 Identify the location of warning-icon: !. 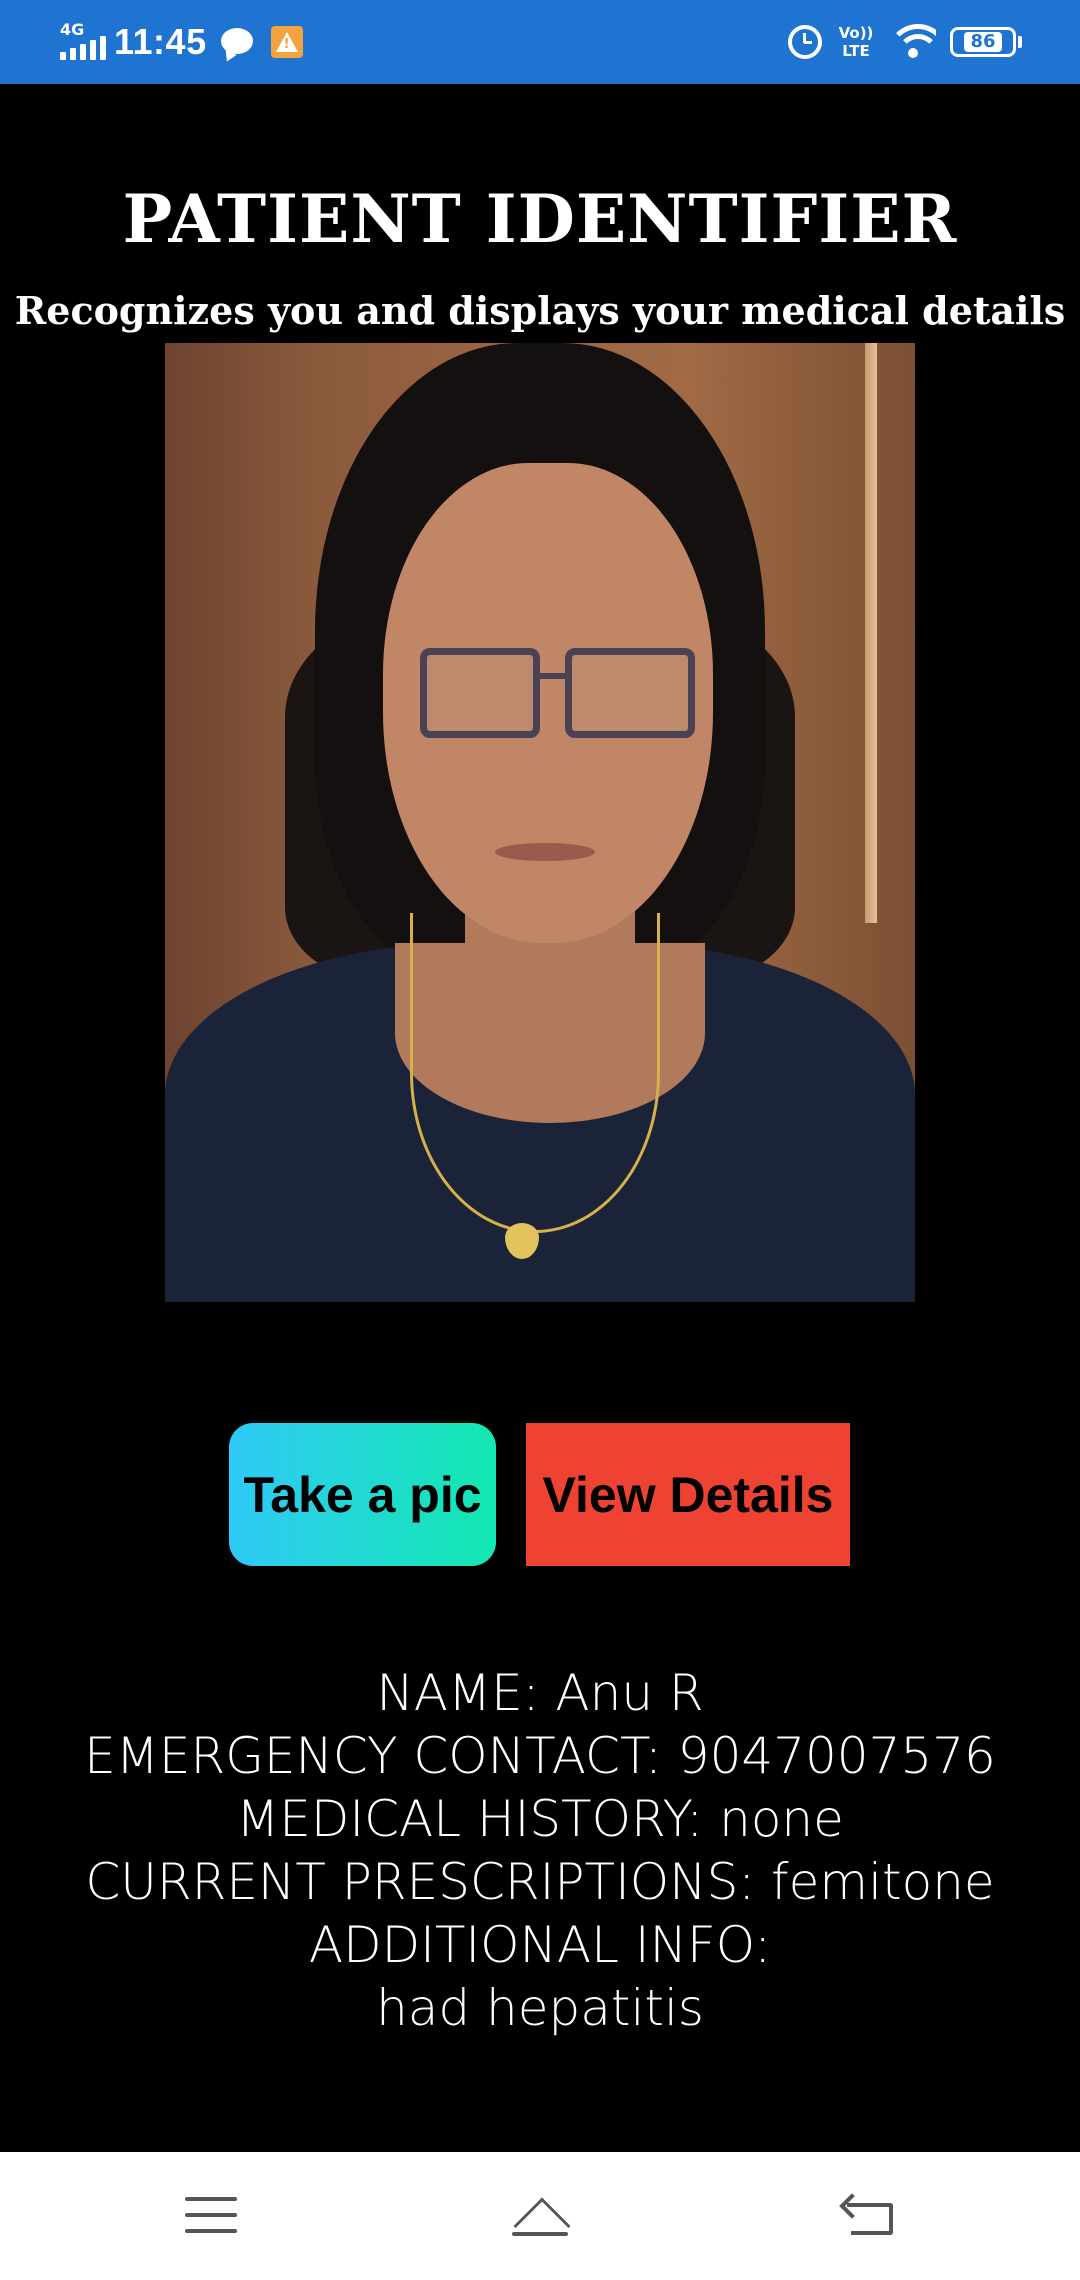
(286, 42).